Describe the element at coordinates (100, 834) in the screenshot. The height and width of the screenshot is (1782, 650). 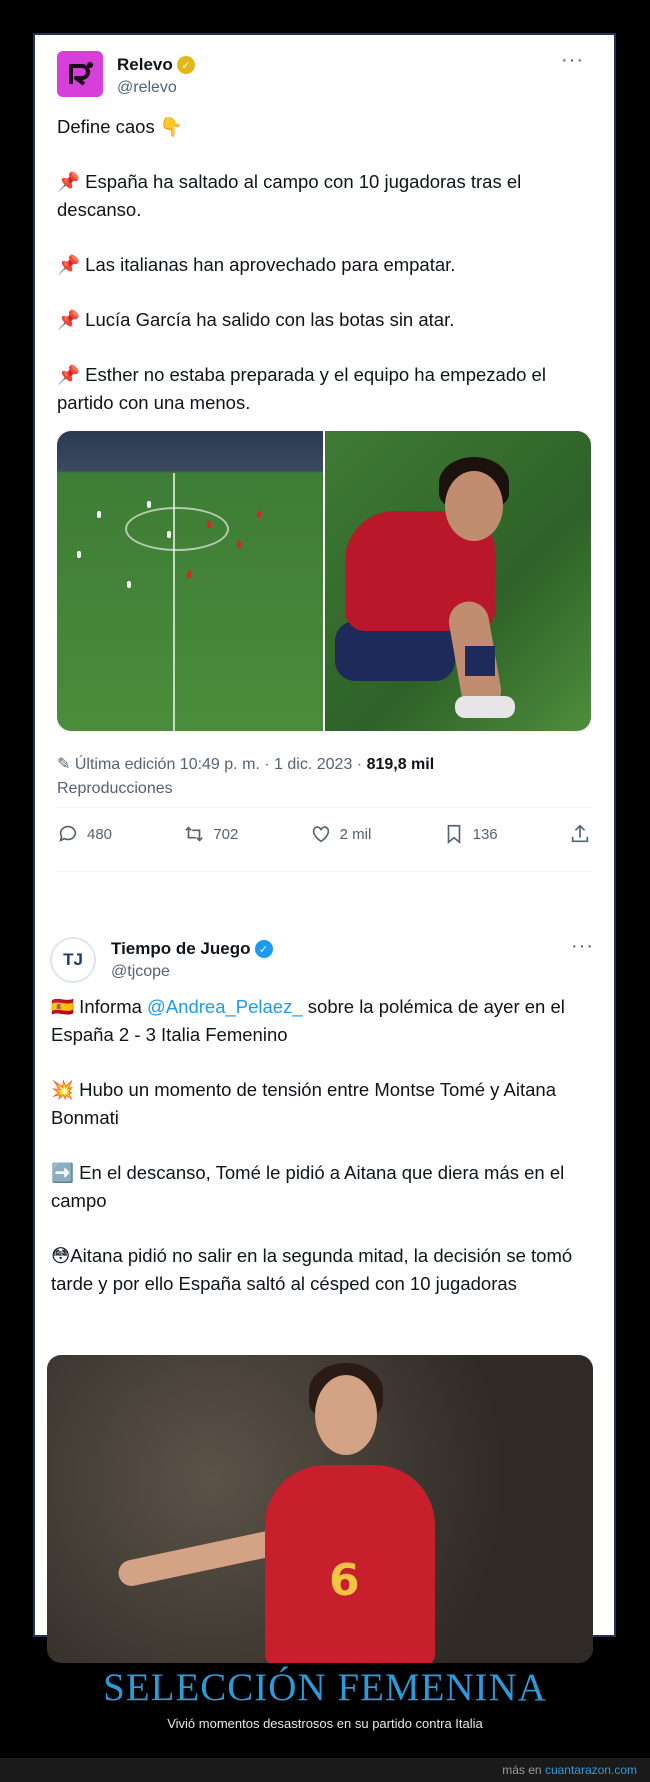
I see `reply-count: 480` at that location.